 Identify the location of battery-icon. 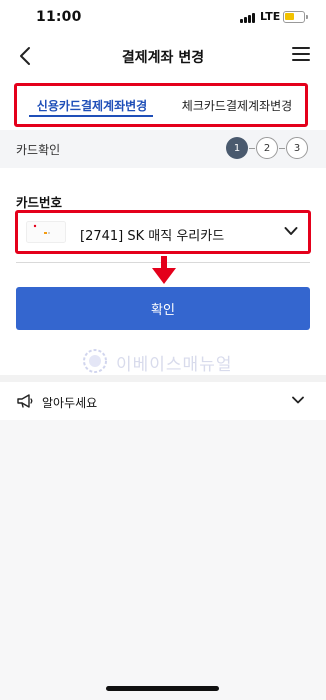
(295, 17).